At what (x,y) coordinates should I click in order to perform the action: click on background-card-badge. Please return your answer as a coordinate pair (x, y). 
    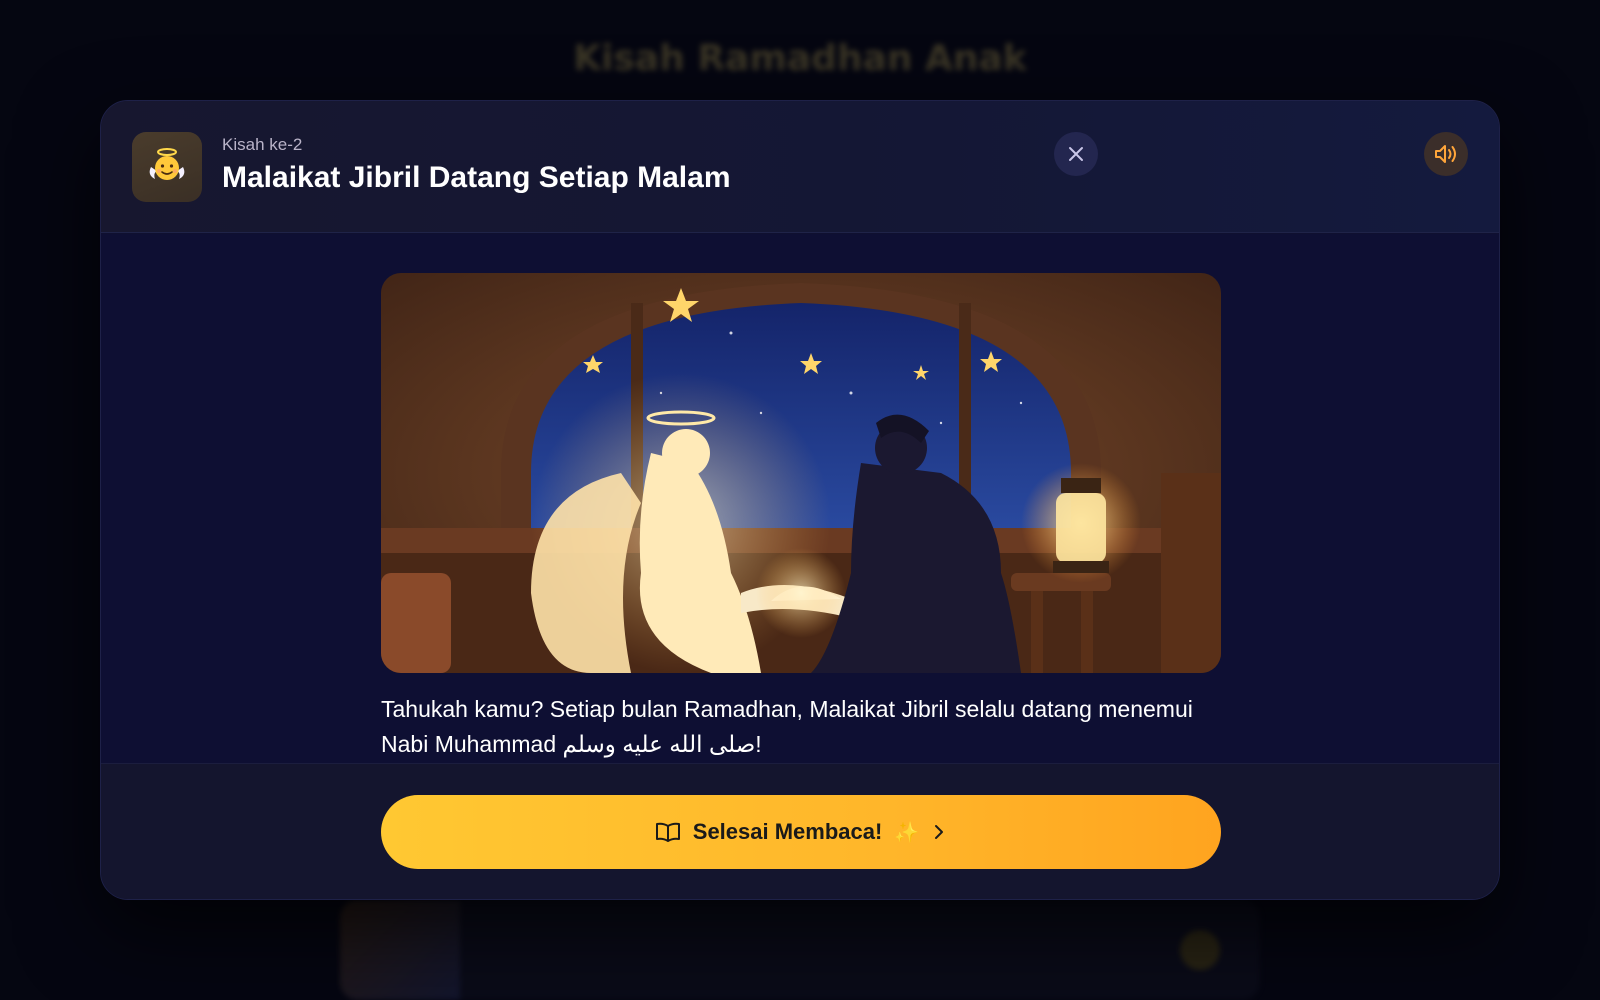
    Looking at the image, I should click on (1200, 950).